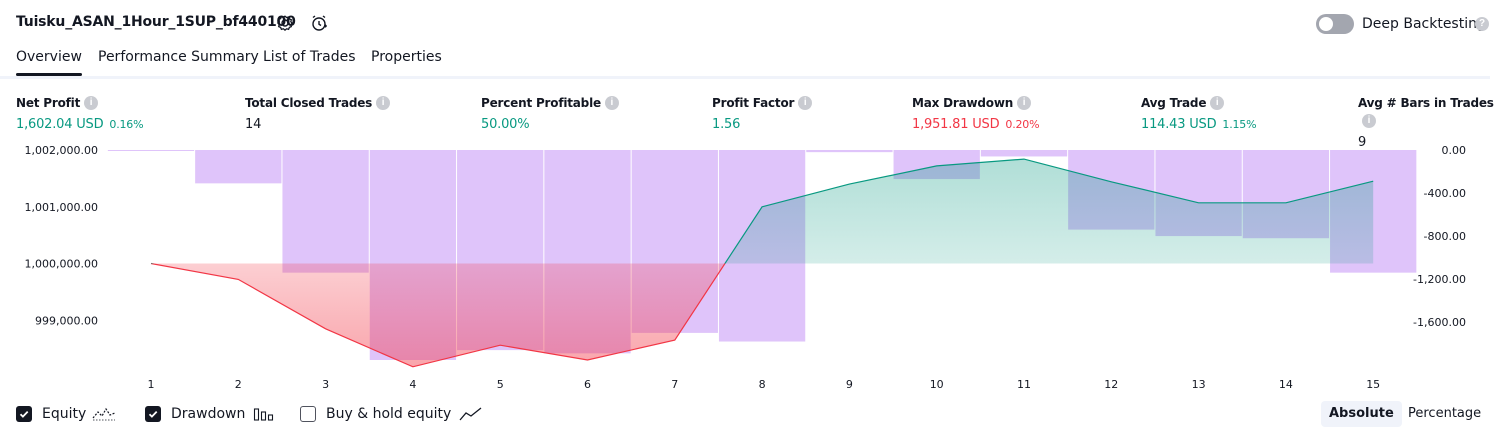 The image size is (1507, 438). I want to click on right-axis-tick: 0.00, so click(1454, 150).